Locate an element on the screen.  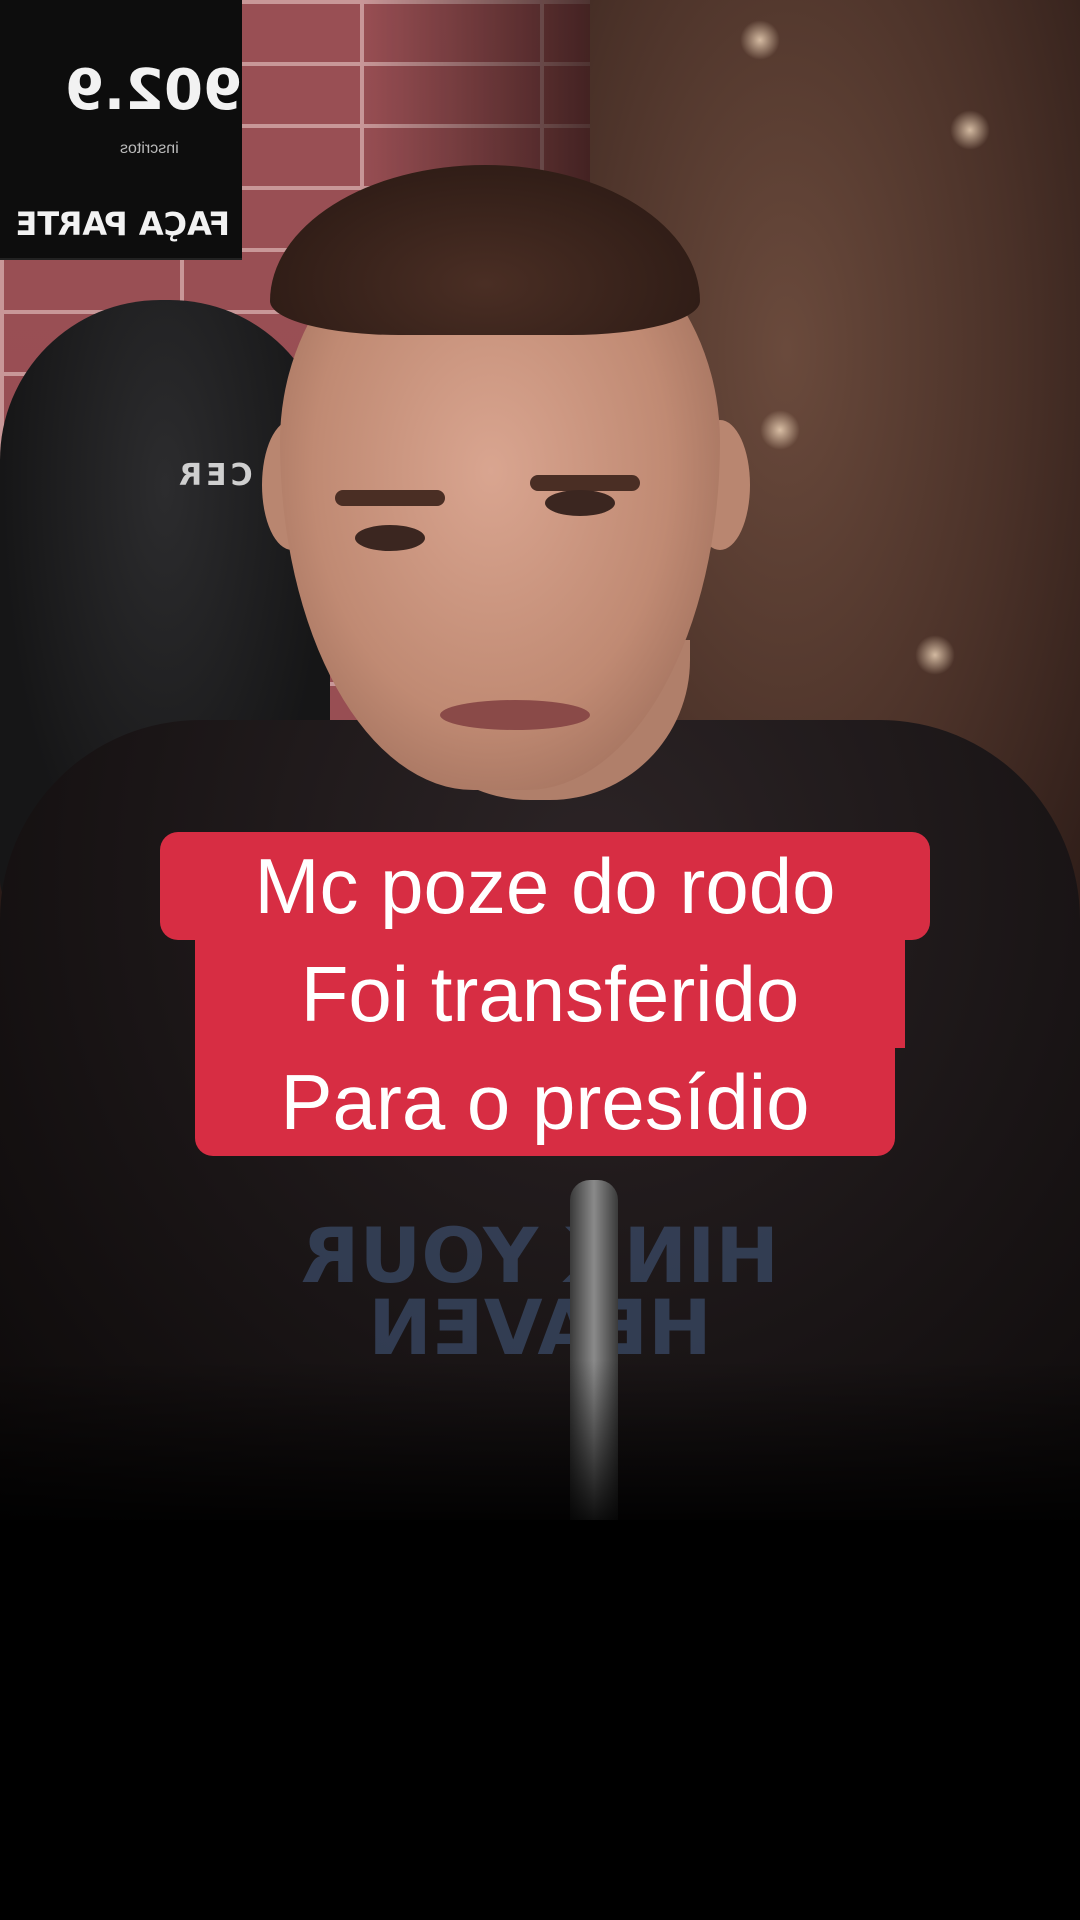
caption-line-3: Para o presídio is located at coordinates (545, 1102).